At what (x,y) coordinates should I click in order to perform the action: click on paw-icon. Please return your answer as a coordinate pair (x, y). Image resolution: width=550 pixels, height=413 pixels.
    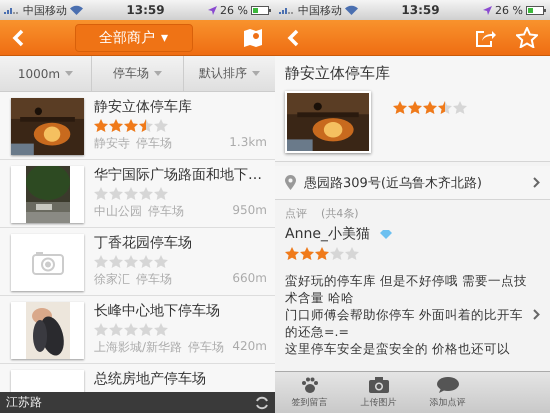
    Looking at the image, I should click on (309, 384).